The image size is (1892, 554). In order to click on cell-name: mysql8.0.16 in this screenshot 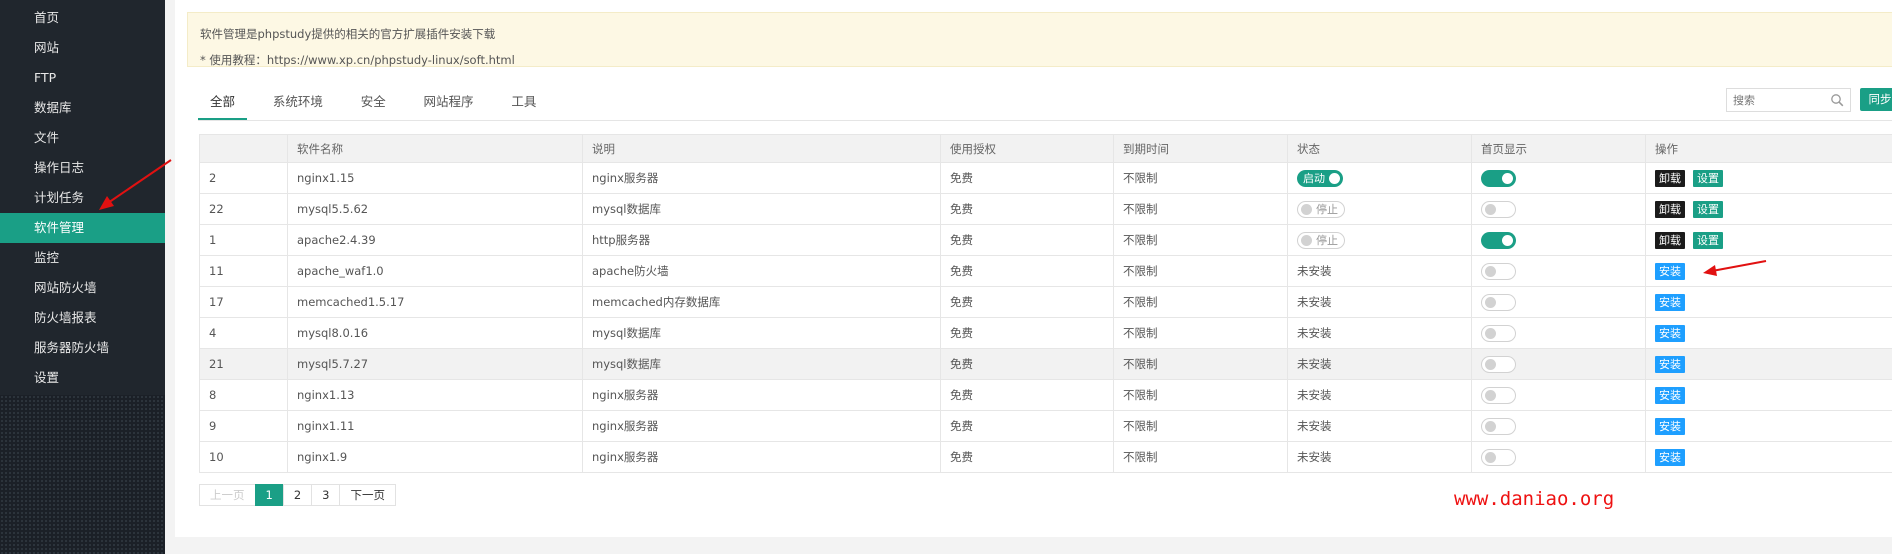, I will do `click(435, 333)`.